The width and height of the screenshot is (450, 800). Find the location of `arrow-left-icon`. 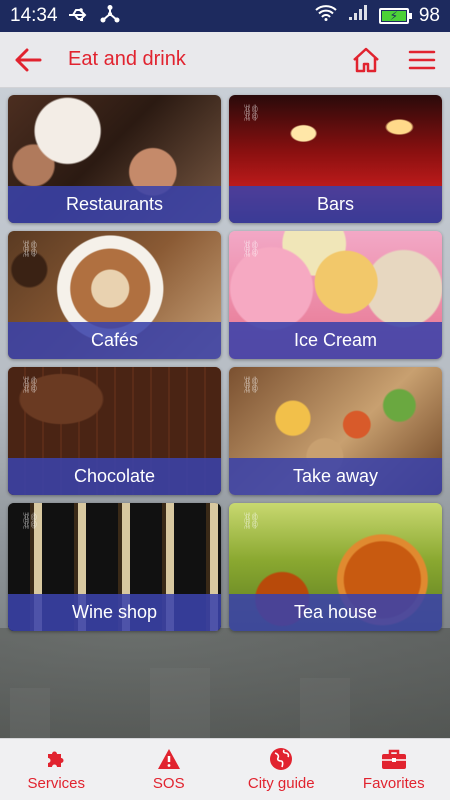

arrow-left-icon is located at coordinates (28, 59).